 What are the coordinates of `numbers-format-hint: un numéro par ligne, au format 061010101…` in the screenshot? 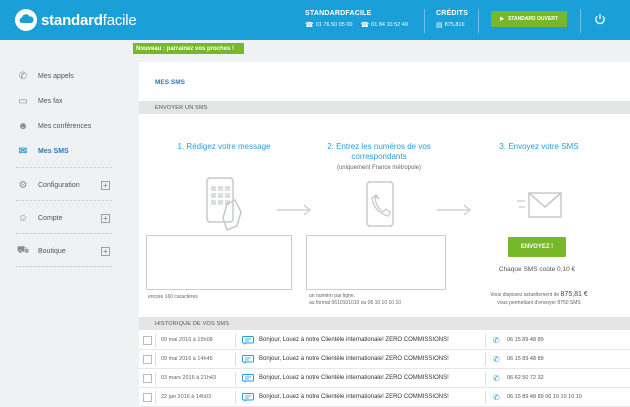 It's located at (355, 299).